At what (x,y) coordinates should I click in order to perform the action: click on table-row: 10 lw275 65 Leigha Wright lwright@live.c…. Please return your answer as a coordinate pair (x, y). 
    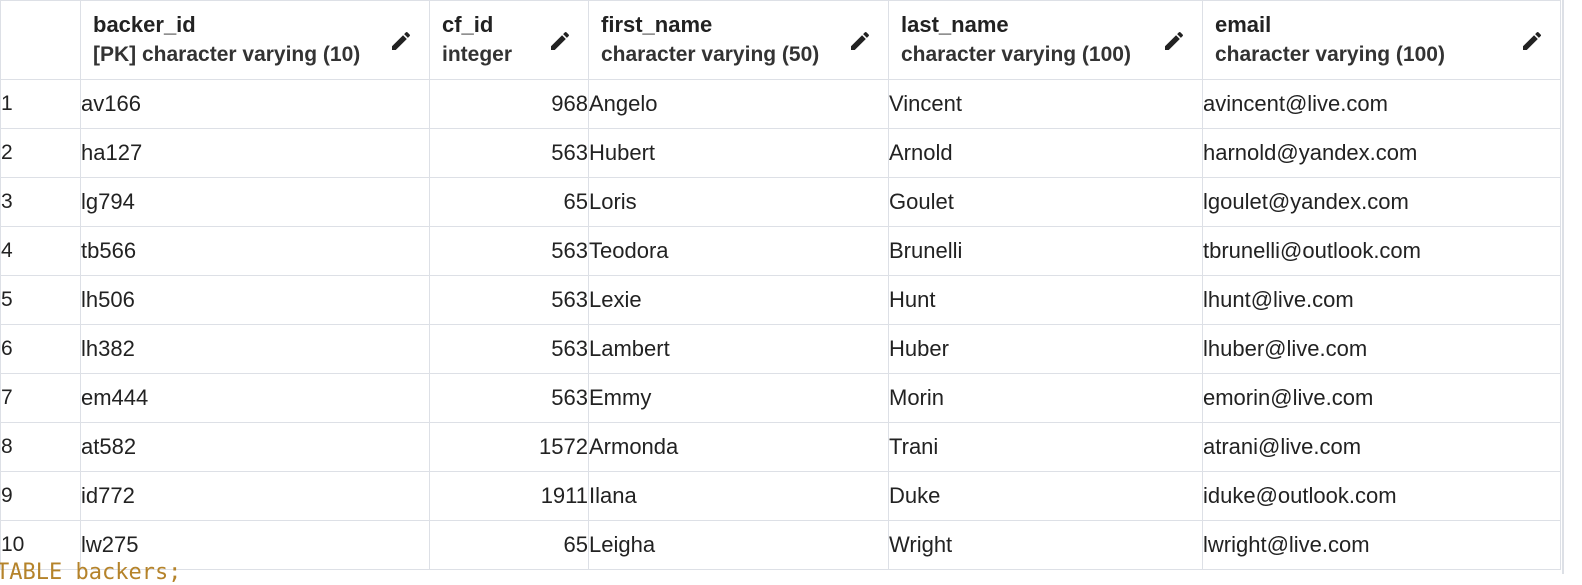
    Looking at the image, I should click on (780, 545).